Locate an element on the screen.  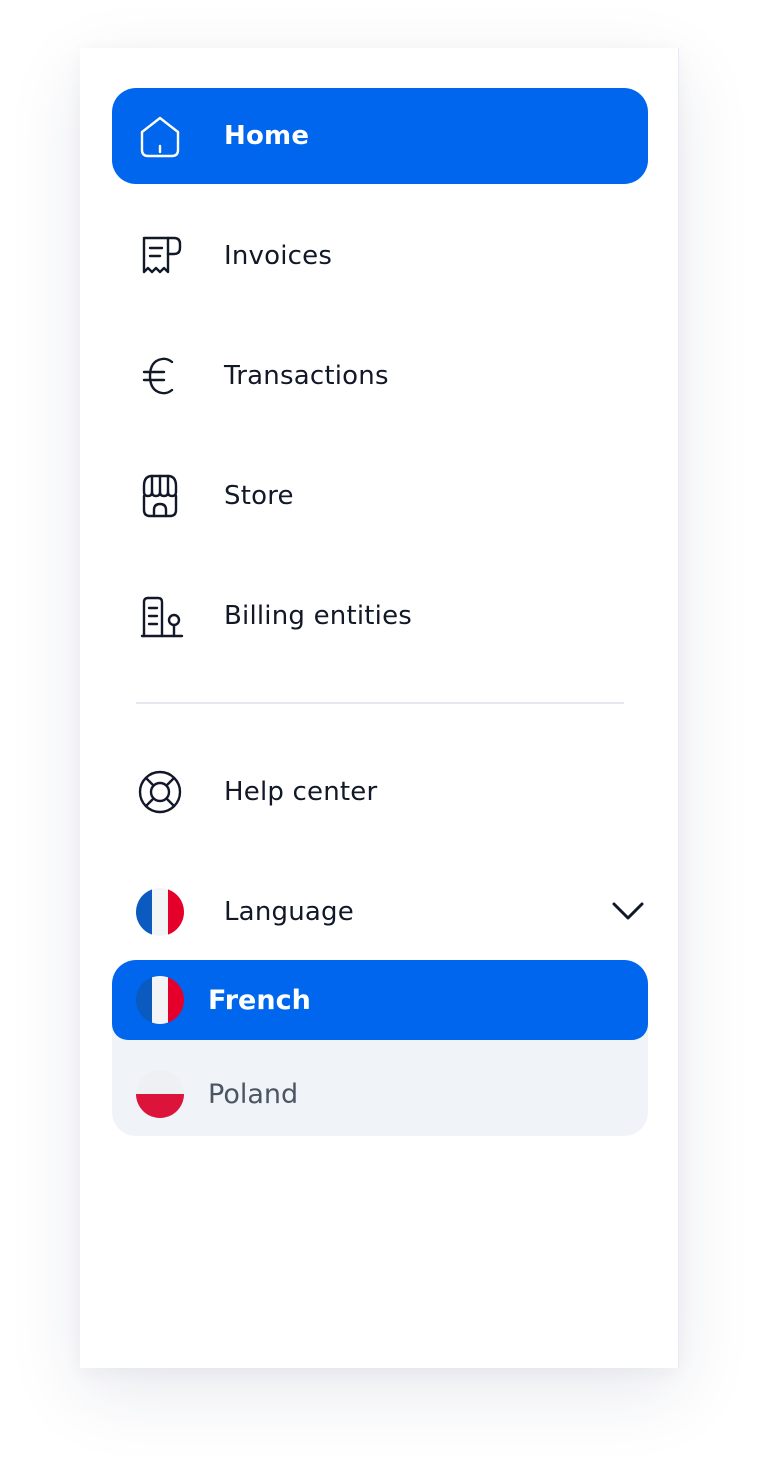
sidebar-item-transactions: Transactions is located at coordinates (380, 376).